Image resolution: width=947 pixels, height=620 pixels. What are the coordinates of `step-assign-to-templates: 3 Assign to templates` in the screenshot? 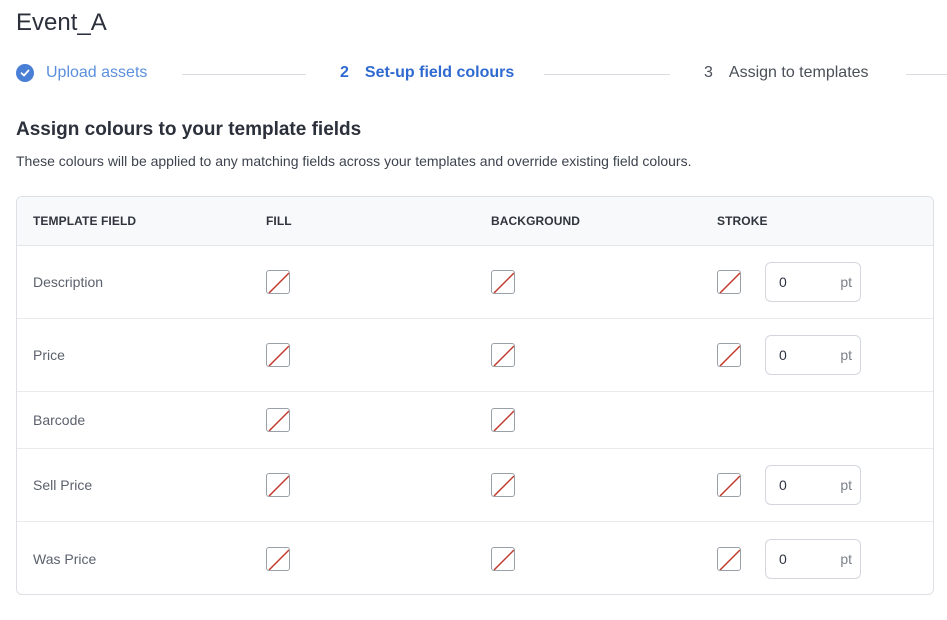 It's located at (786, 73).